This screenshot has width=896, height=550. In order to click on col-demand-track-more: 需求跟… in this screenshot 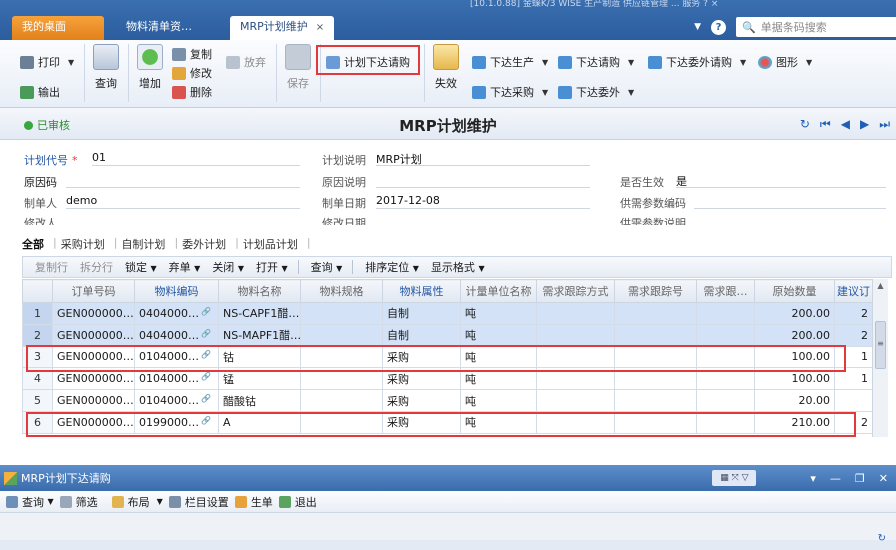, I will do `click(725, 291)`.